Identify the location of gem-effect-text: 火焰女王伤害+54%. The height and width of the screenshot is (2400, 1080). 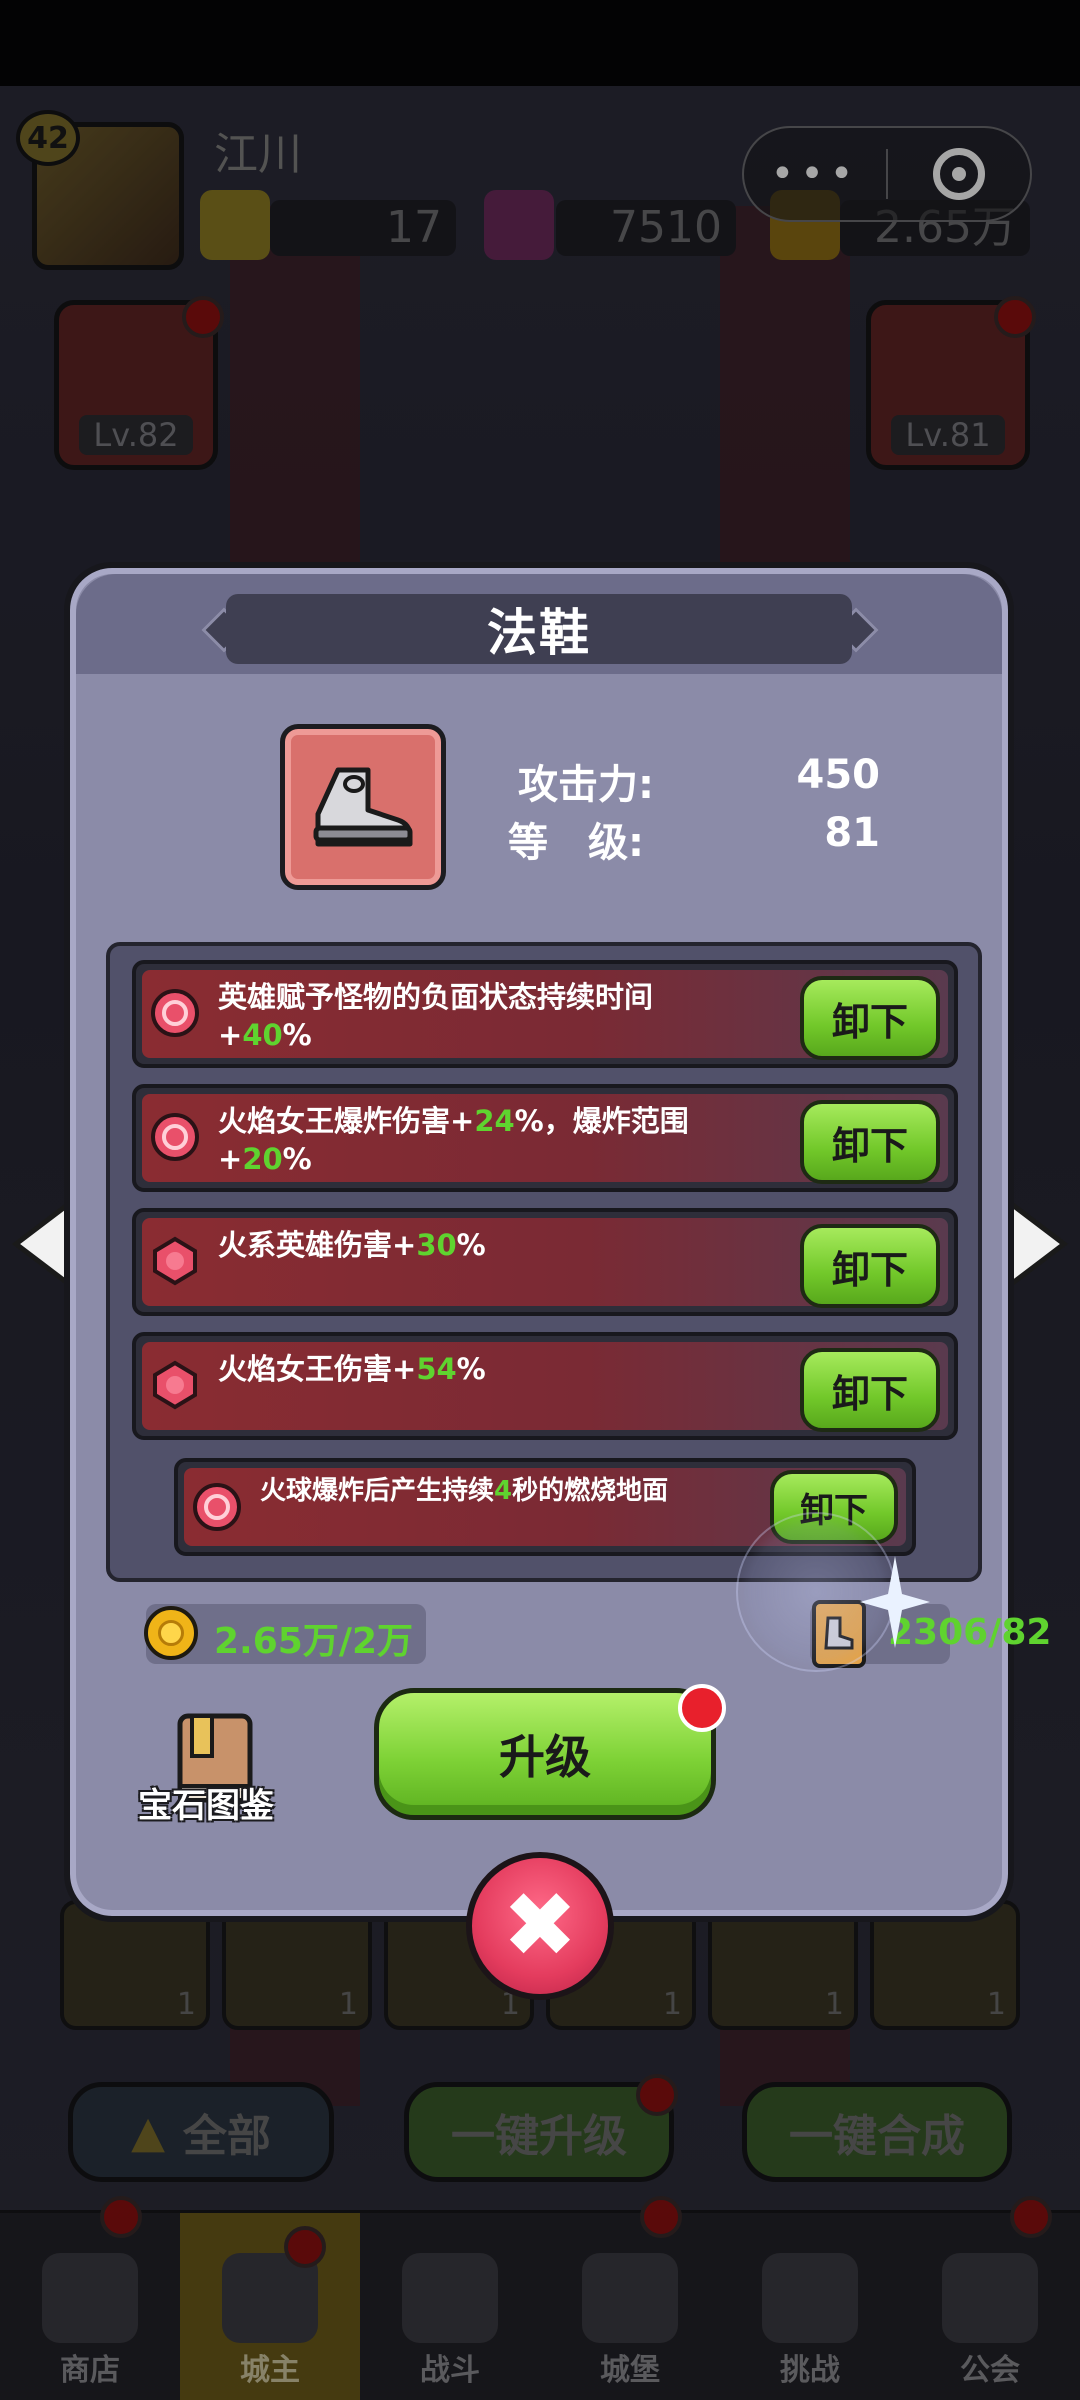
(352, 1369).